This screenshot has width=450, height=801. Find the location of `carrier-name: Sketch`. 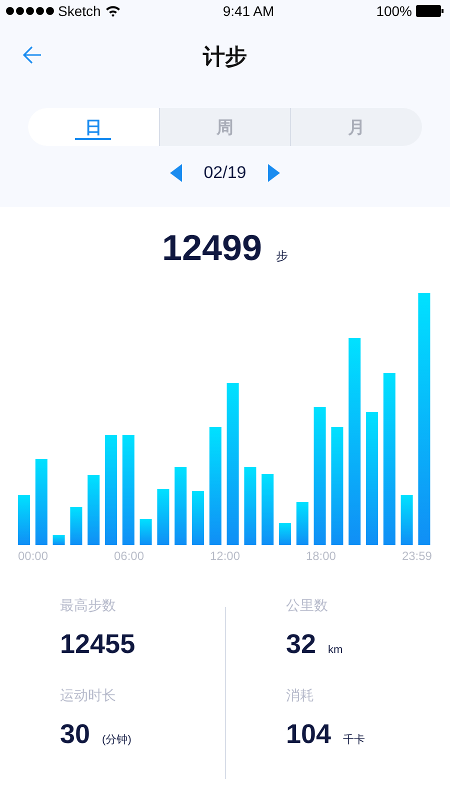

carrier-name: Sketch is located at coordinates (79, 11).